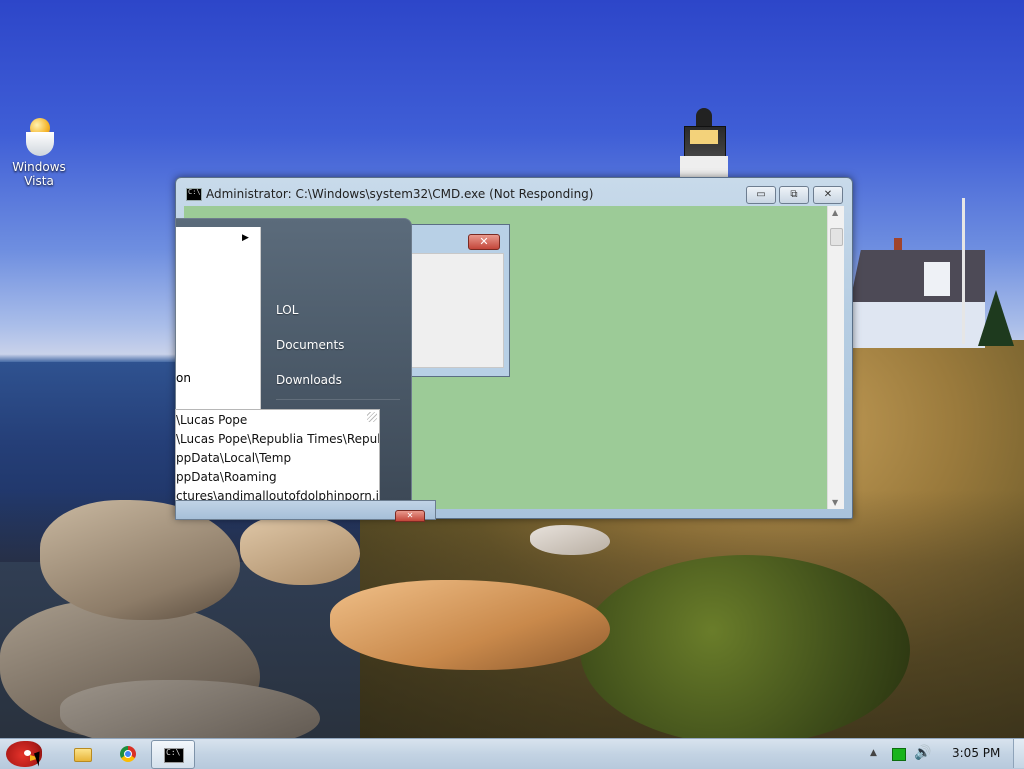  I want to click on scroll-down-icon: ▼, so click(835, 502).